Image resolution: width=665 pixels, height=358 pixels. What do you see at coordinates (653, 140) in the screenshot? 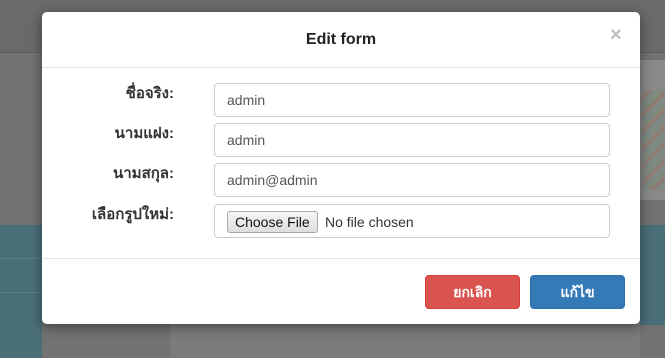
I see `background-image-content` at bounding box center [653, 140].